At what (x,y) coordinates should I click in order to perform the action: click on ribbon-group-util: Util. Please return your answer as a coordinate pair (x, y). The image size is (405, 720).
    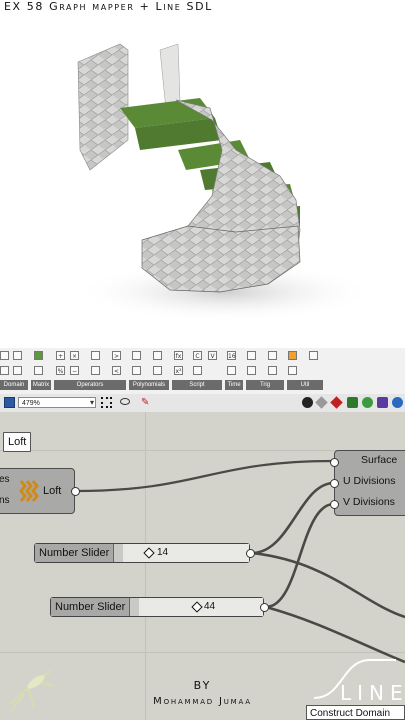
    Looking at the image, I should click on (305, 385).